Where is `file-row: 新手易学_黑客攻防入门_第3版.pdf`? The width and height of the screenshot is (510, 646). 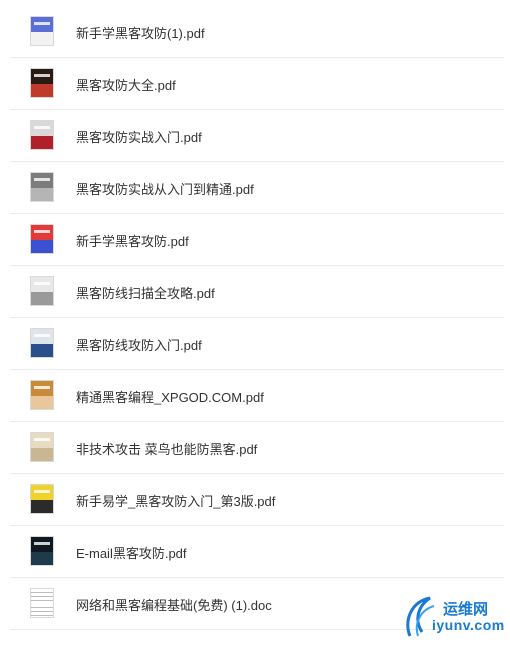
file-row: 新手易学_黑客攻防入门_第3版.pdf is located at coordinates (257, 500).